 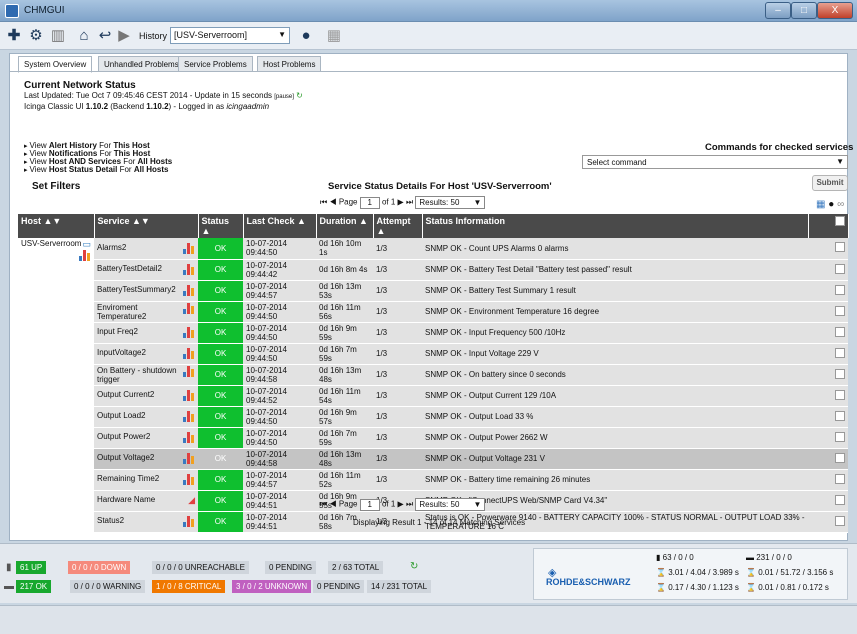 I want to click on service-name: Status2, so click(x=146, y=522).